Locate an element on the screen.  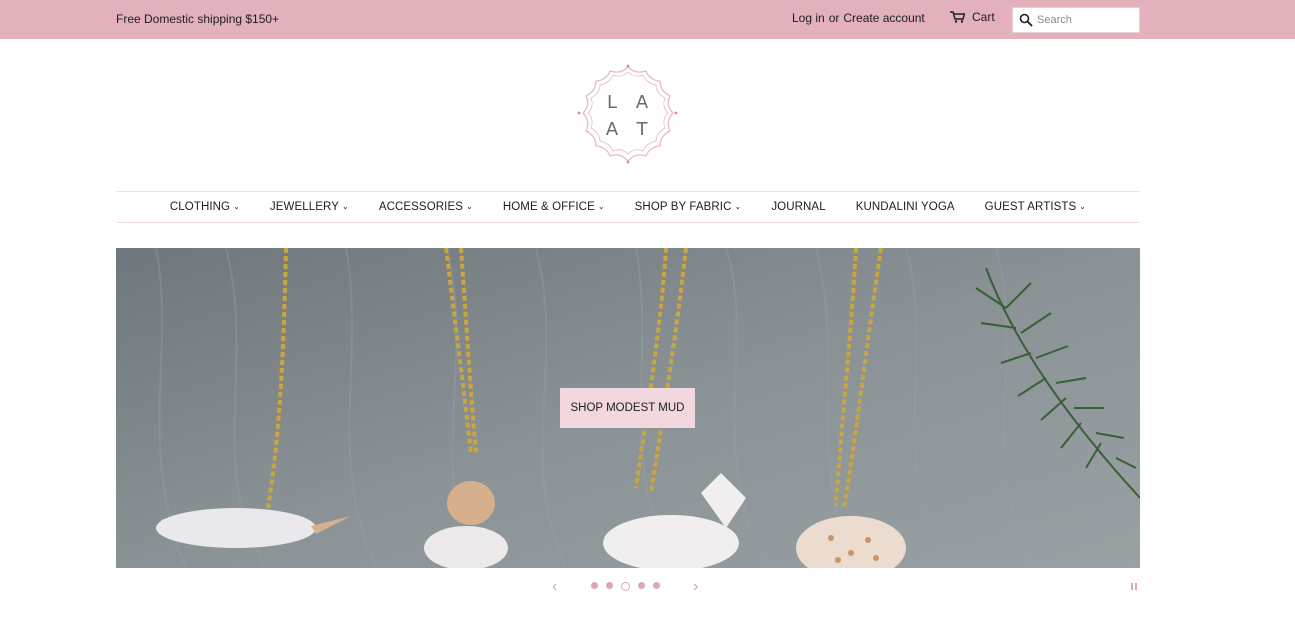
nav-item-home-office: HOME & OFFICE ⌄ is located at coordinates (554, 207).